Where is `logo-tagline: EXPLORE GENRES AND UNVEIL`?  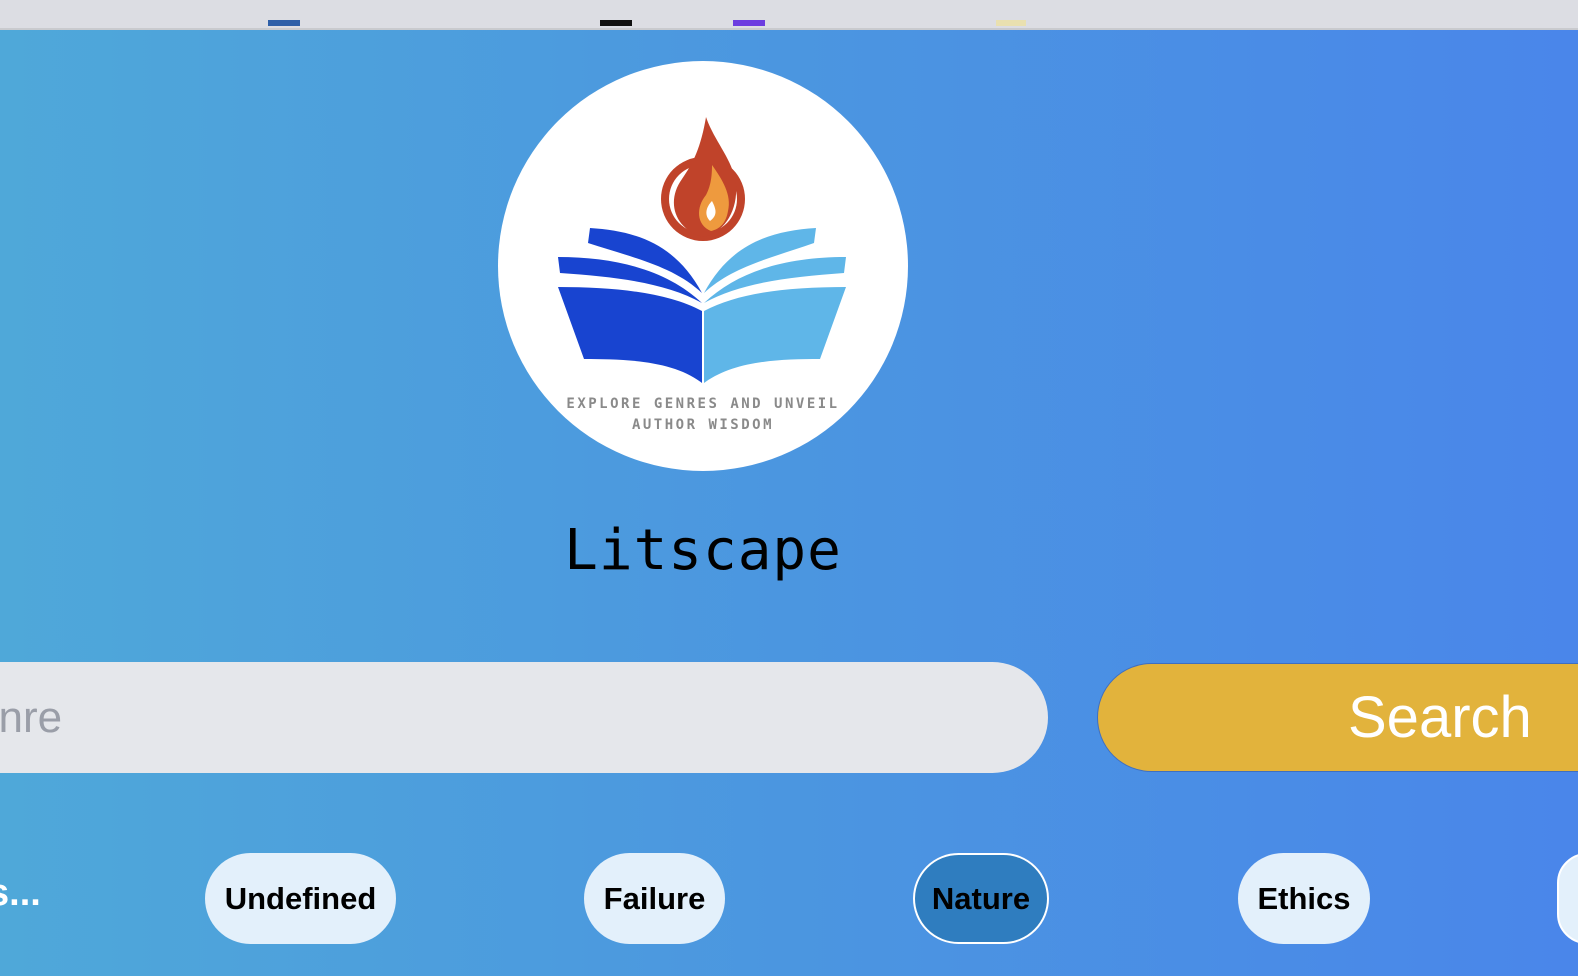
logo-tagline: EXPLORE GENRES AND UNVEIL is located at coordinates (703, 404).